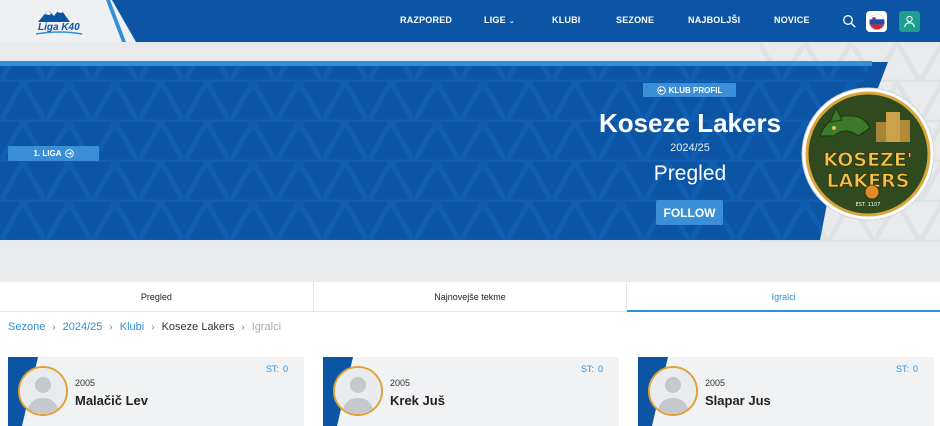  I want to click on tab-bar: Pregled Najnovejše tekme Igralci, so click(470, 297).